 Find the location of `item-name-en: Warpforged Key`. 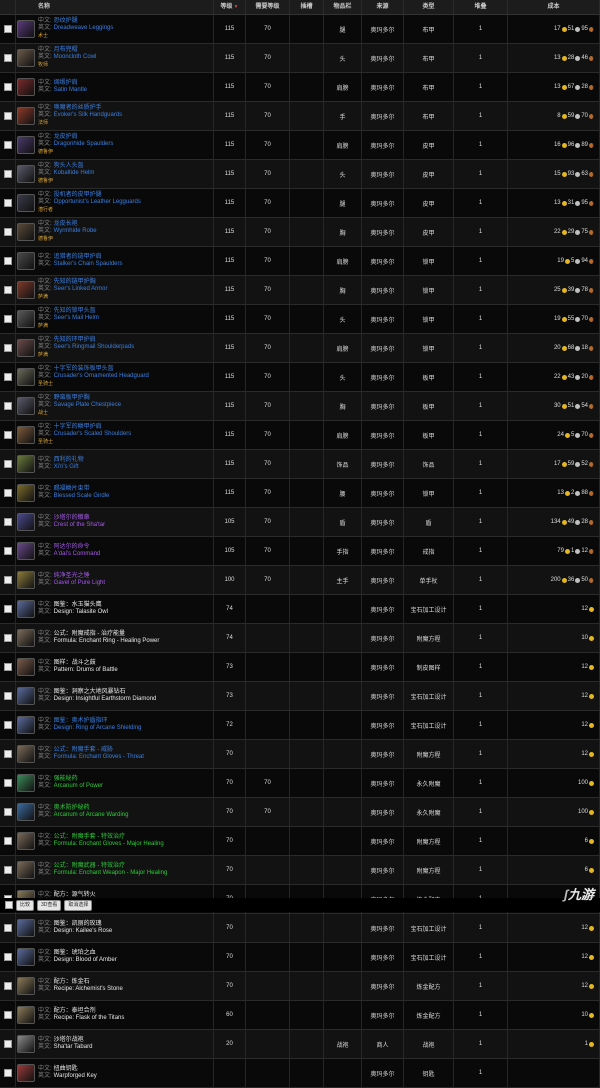

item-name-en: Warpforged Key is located at coordinates (75, 1076).